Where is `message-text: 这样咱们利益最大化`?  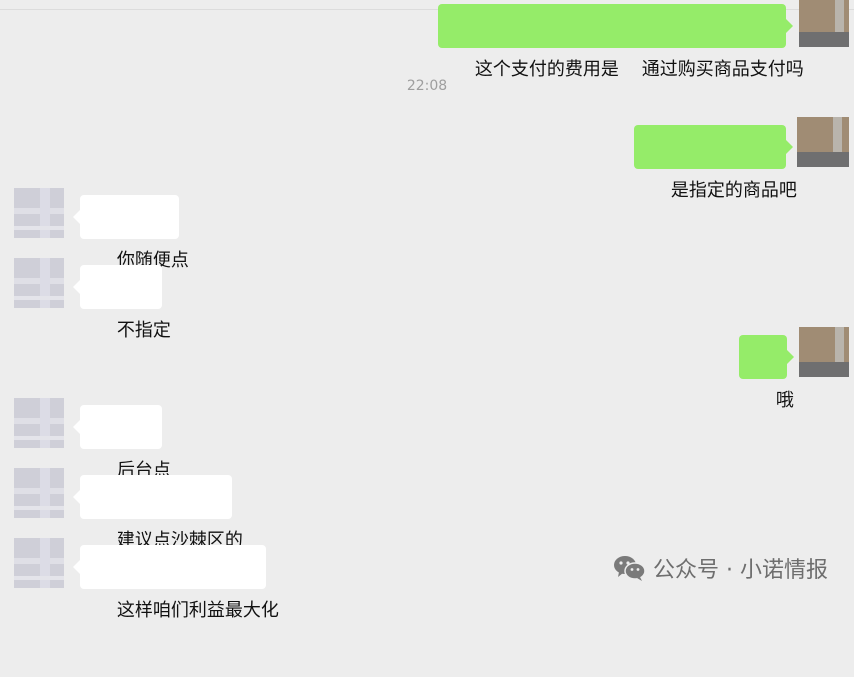 message-text: 这样咱们利益最大化 is located at coordinates (197, 610).